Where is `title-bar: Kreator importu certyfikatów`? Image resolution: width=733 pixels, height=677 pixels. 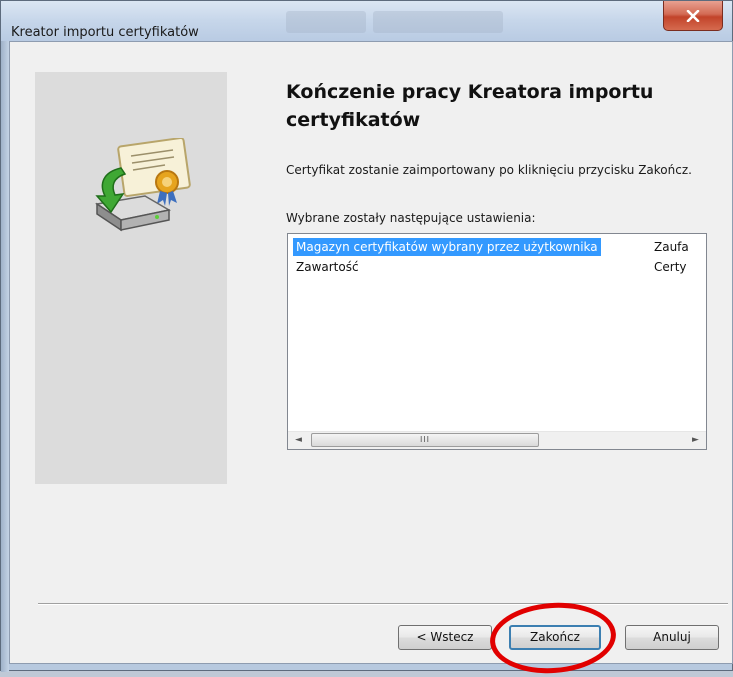
title-bar: Kreator importu certyfikatów is located at coordinates (366, 21).